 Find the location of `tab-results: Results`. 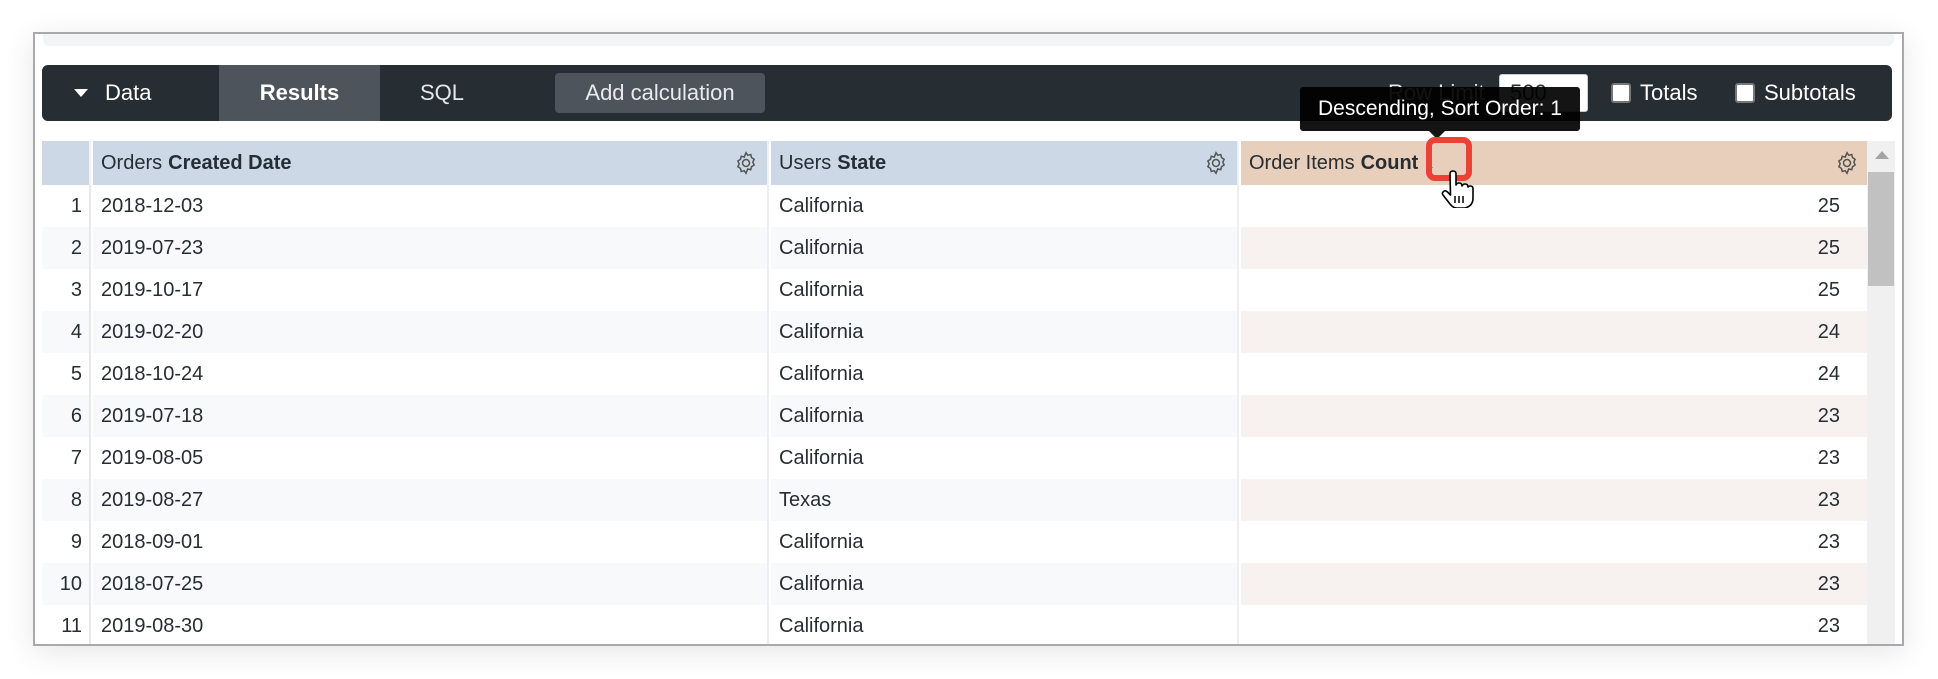

tab-results: Results is located at coordinates (299, 93).